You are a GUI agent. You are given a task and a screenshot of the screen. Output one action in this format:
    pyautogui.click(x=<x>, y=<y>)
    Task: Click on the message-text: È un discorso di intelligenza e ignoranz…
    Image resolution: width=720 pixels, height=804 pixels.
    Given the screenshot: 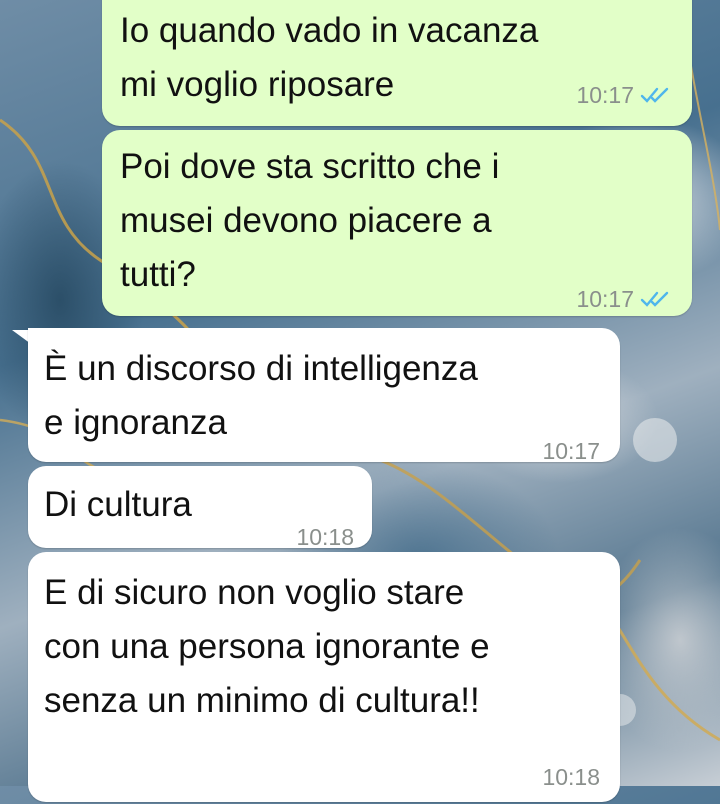 What is the action you would take?
    pyautogui.click(x=261, y=395)
    